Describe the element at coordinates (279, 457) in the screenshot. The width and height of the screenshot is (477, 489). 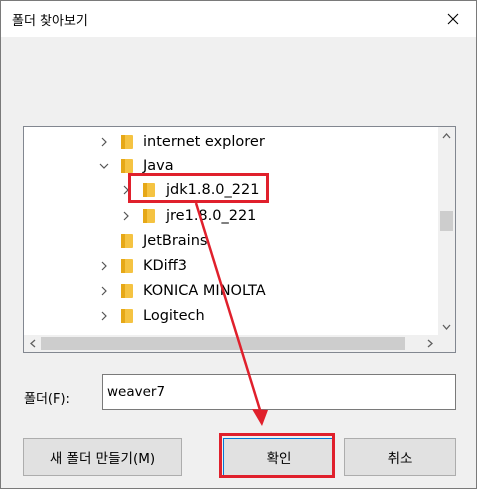
I see `ok-button: 확인` at that location.